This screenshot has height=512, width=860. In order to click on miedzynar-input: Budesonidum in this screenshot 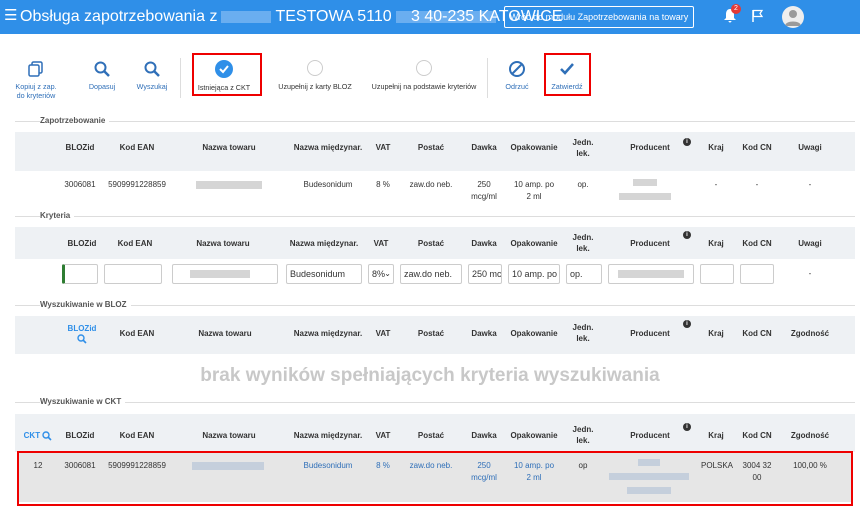, I will do `click(324, 274)`.